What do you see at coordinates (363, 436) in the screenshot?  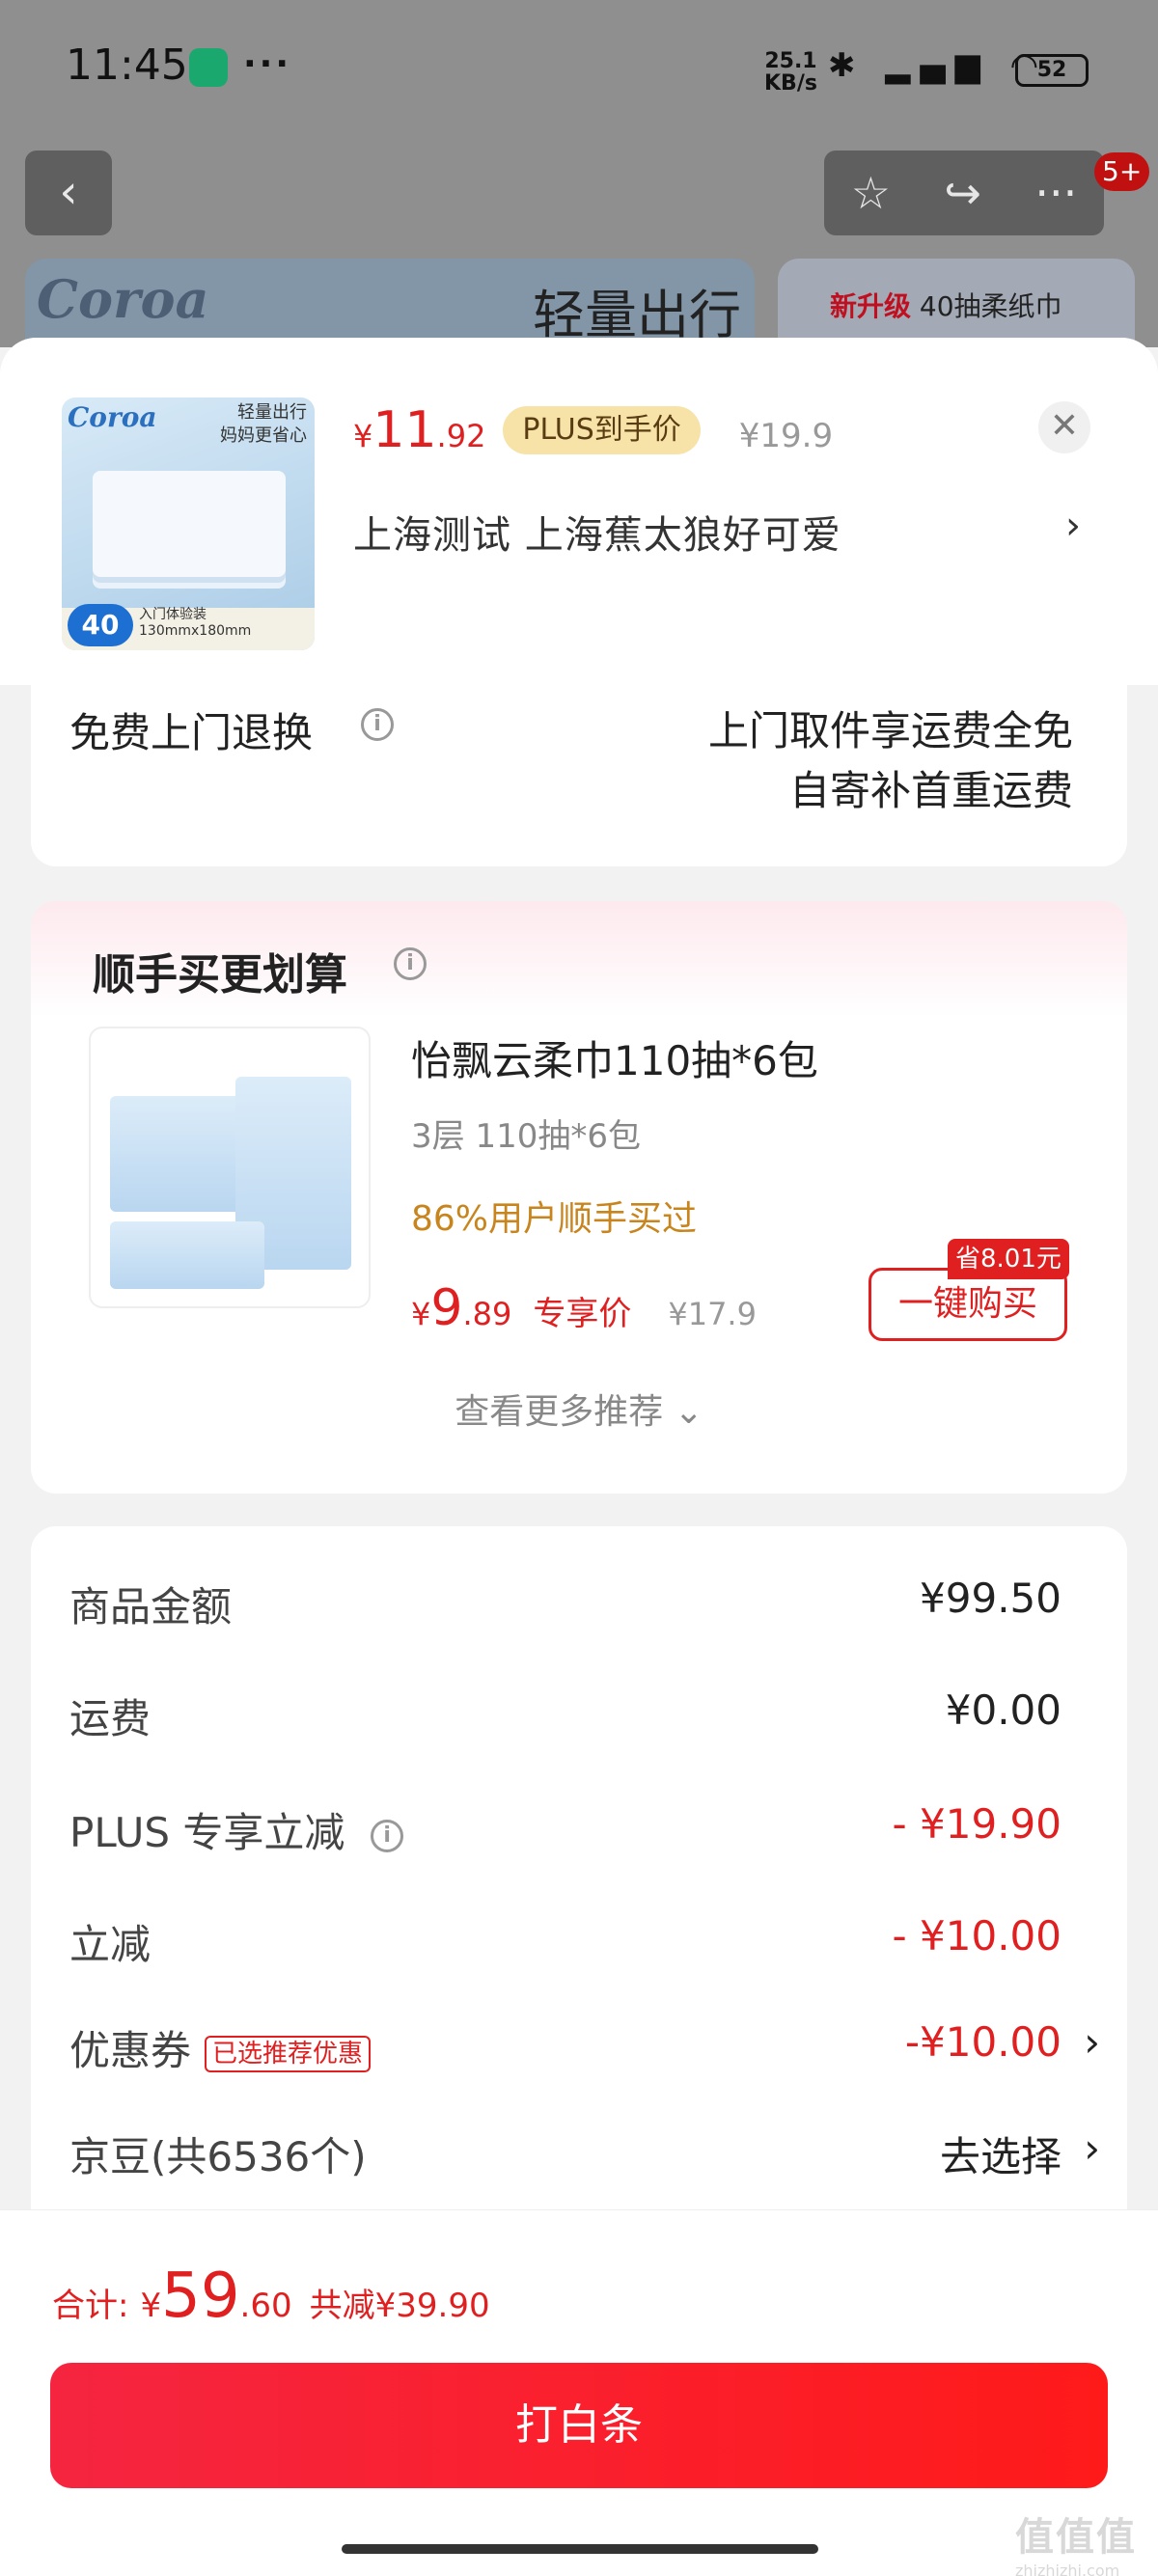 I see `price-currency: ¥` at bounding box center [363, 436].